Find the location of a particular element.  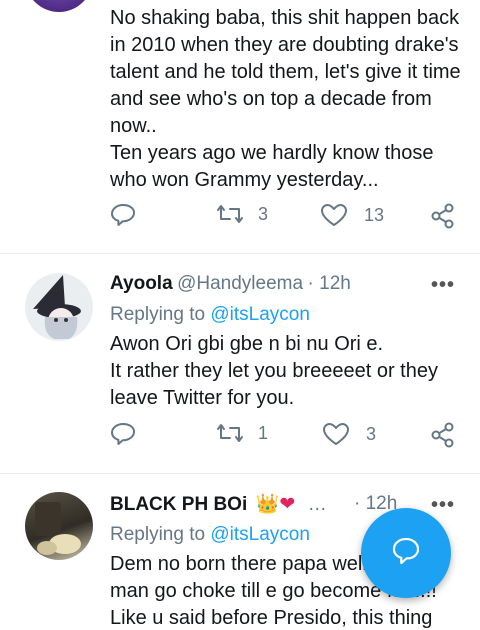

display-name: BLACK PH BOi is located at coordinates (178, 504).